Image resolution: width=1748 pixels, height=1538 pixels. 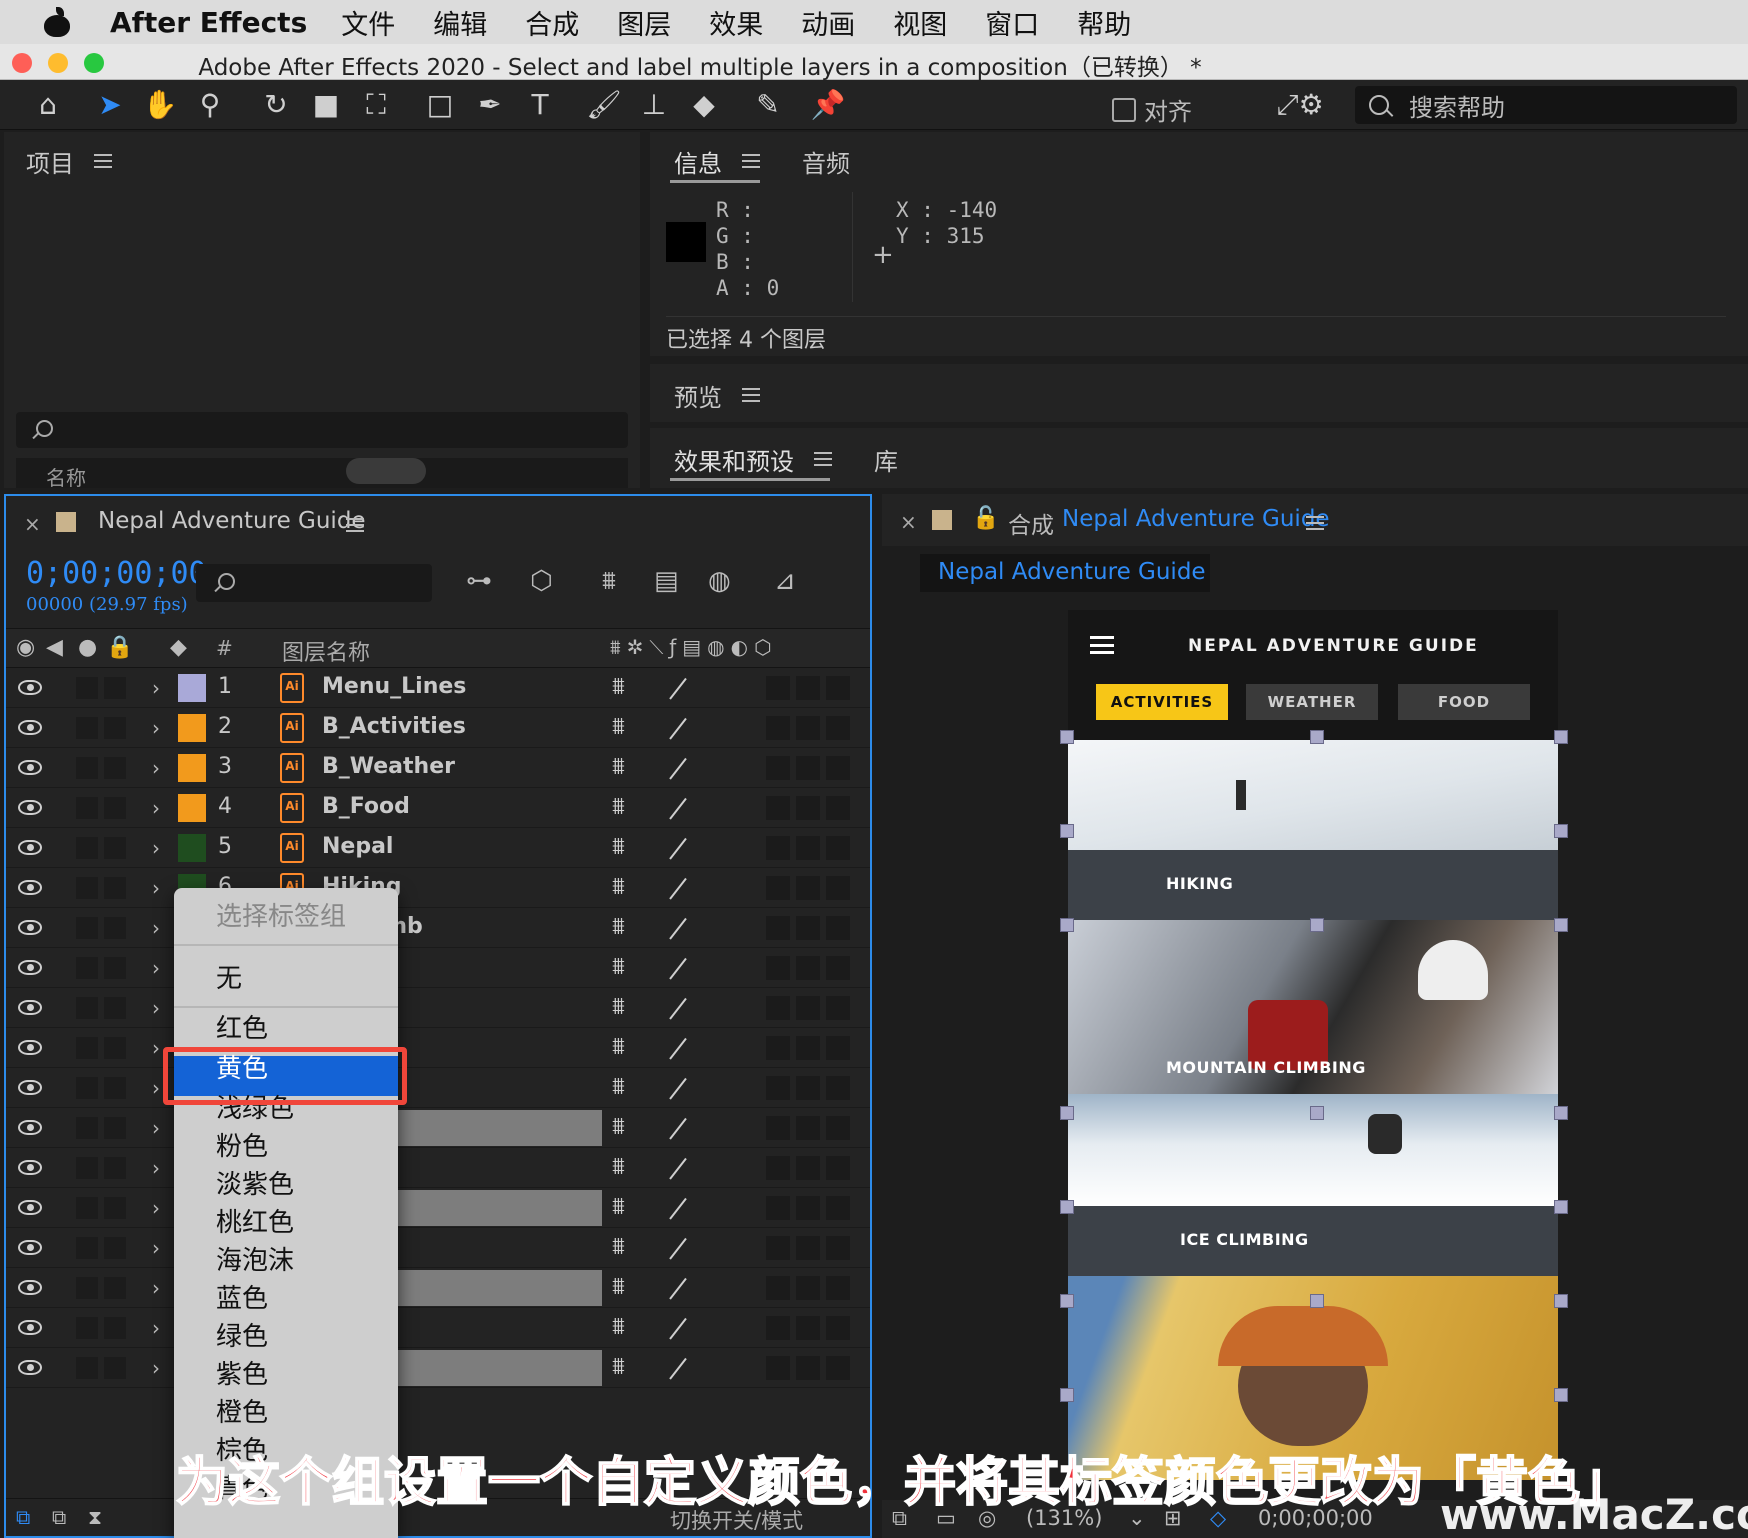 What do you see at coordinates (23, 1517) in the screenshot?
I see `layer-switches-icon: ⧉` at bounding box center [23, 1517].